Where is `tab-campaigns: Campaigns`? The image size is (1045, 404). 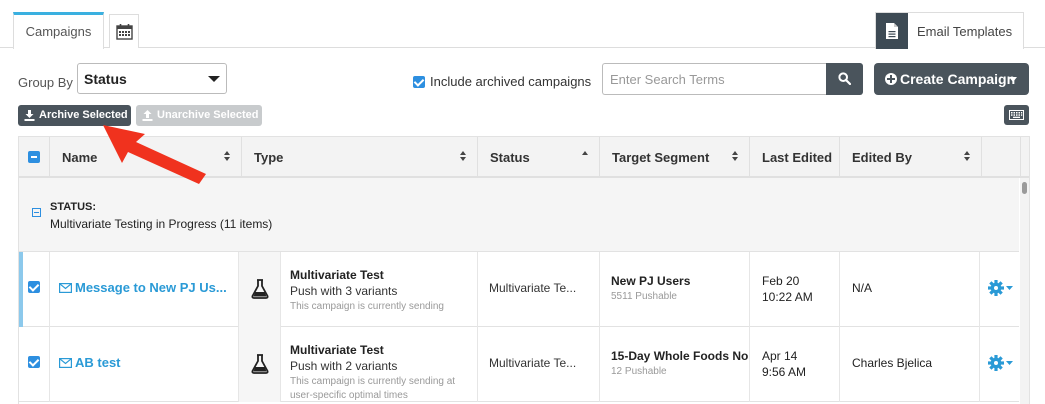
tab-campaigns: Campaigns is located at coordinates (58, 30).